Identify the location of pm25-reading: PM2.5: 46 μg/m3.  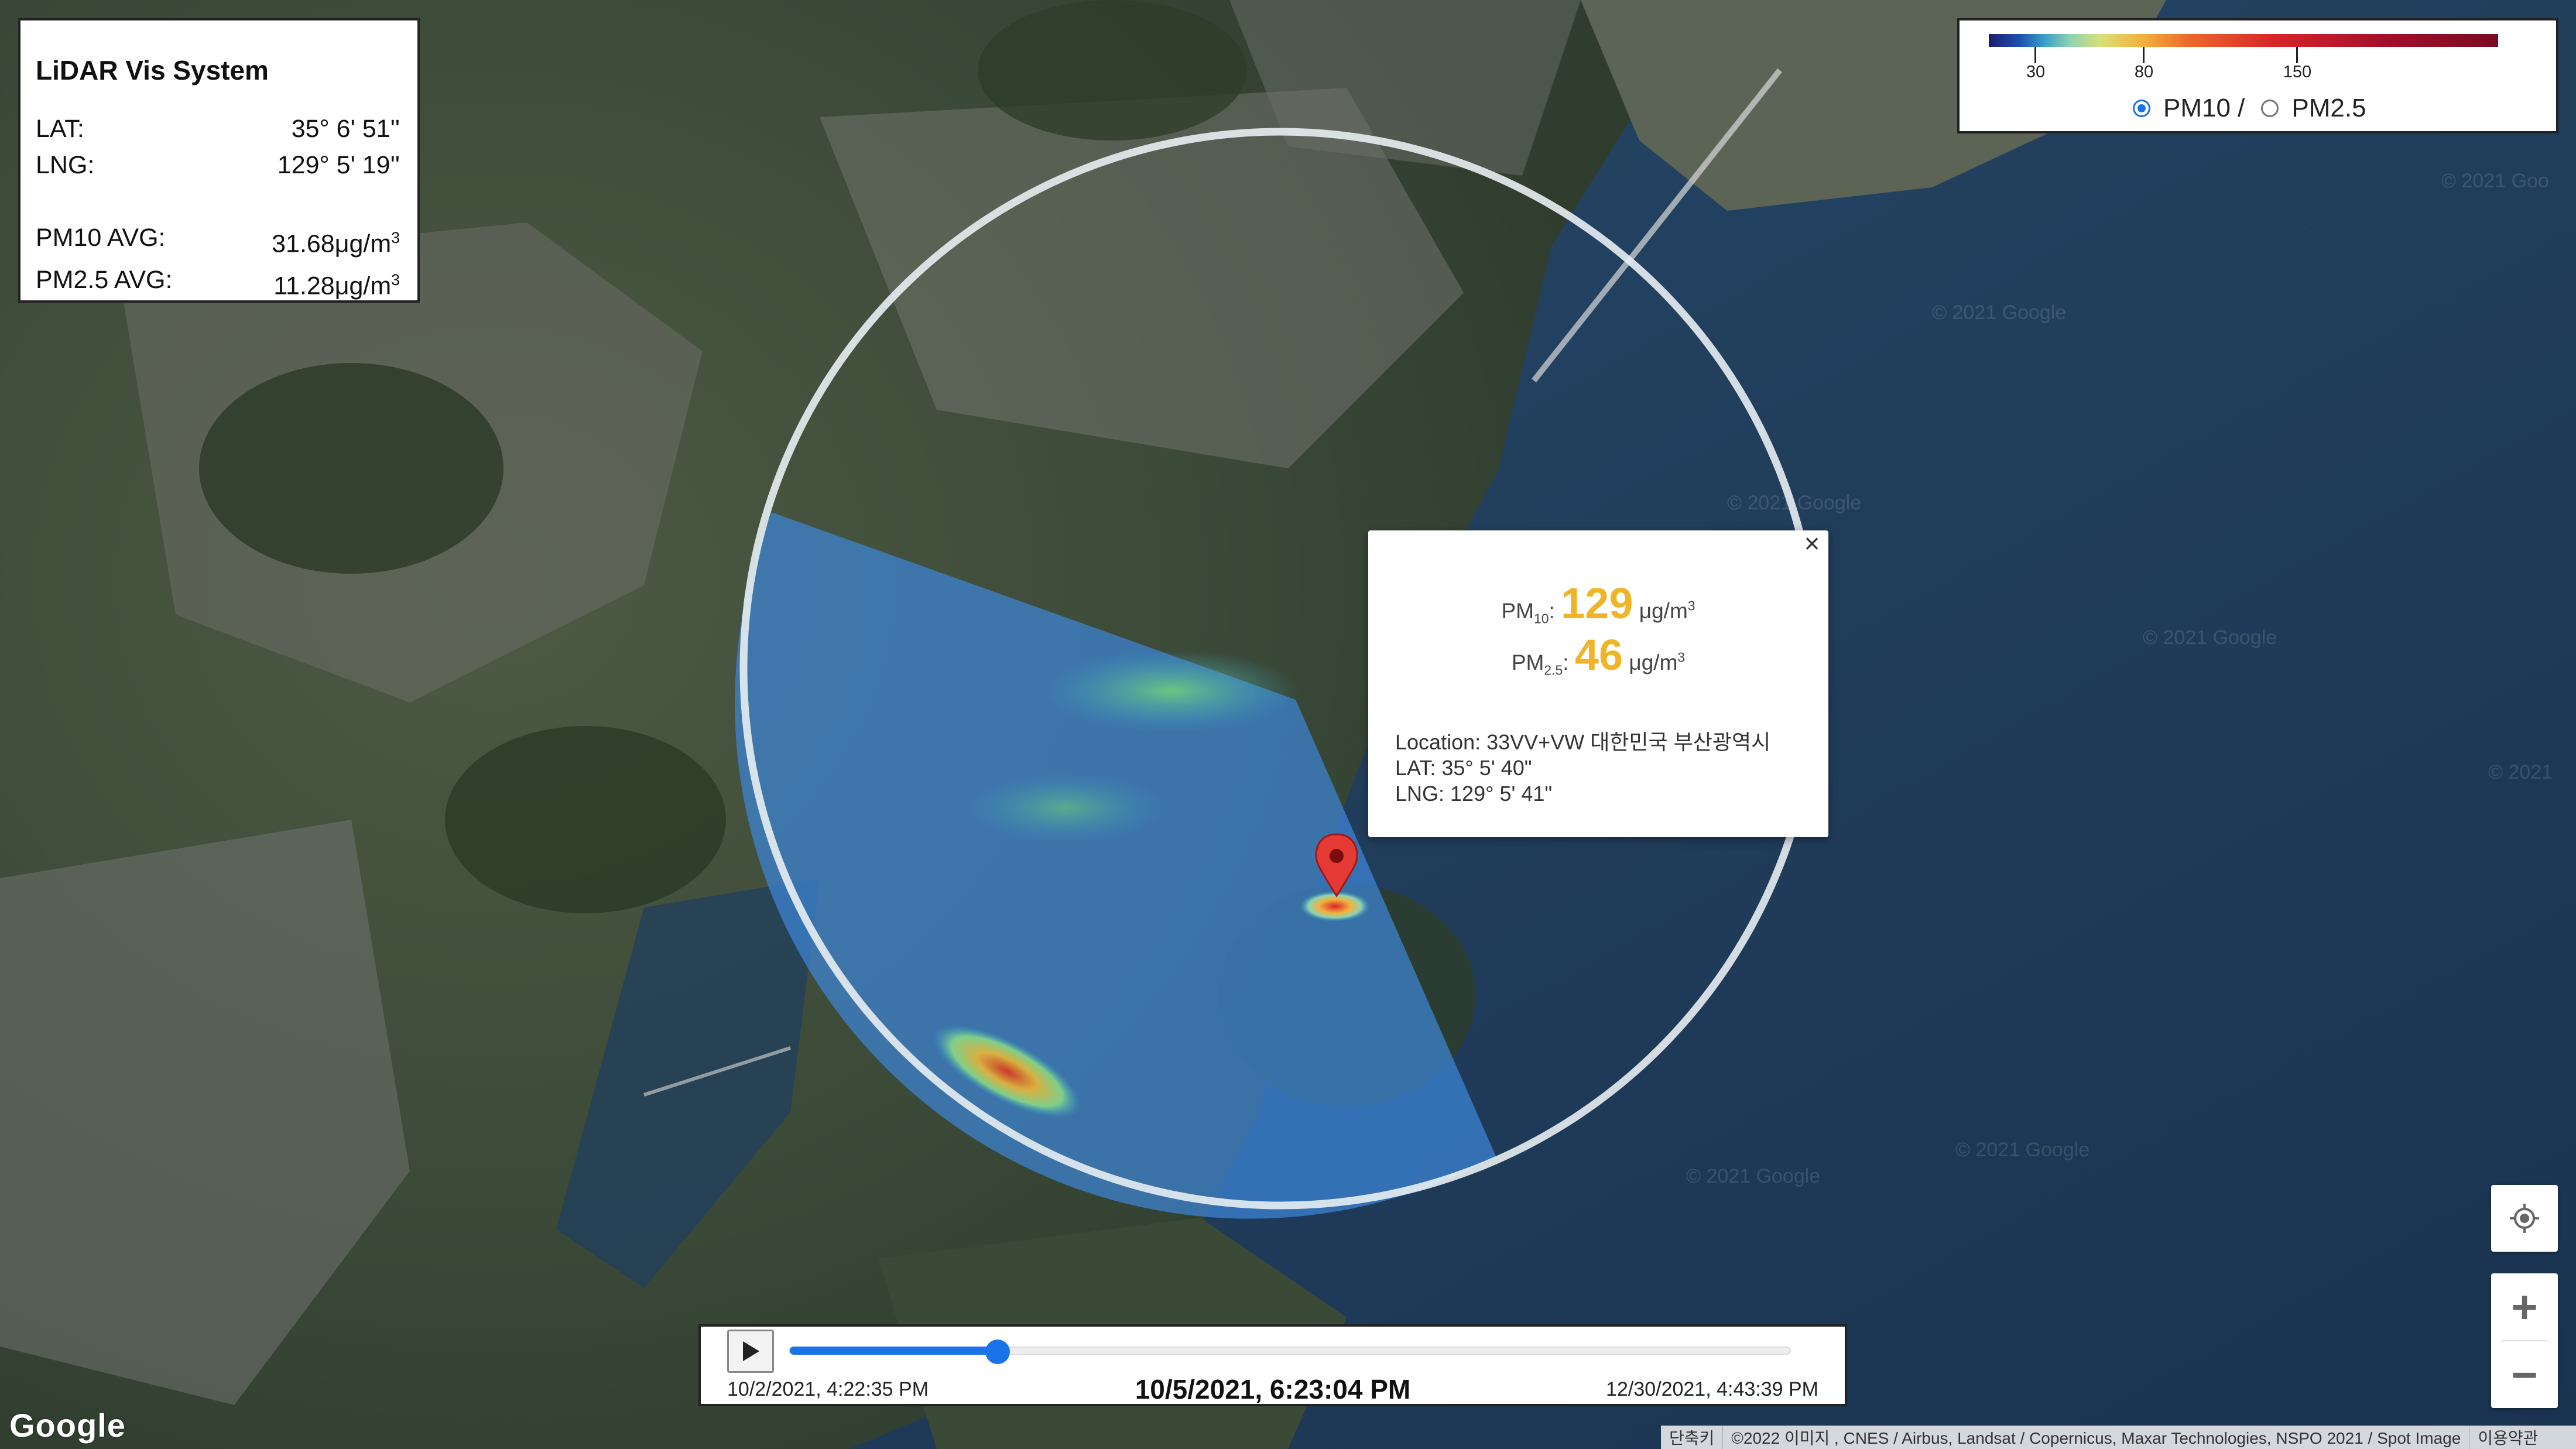
(1598, 655).